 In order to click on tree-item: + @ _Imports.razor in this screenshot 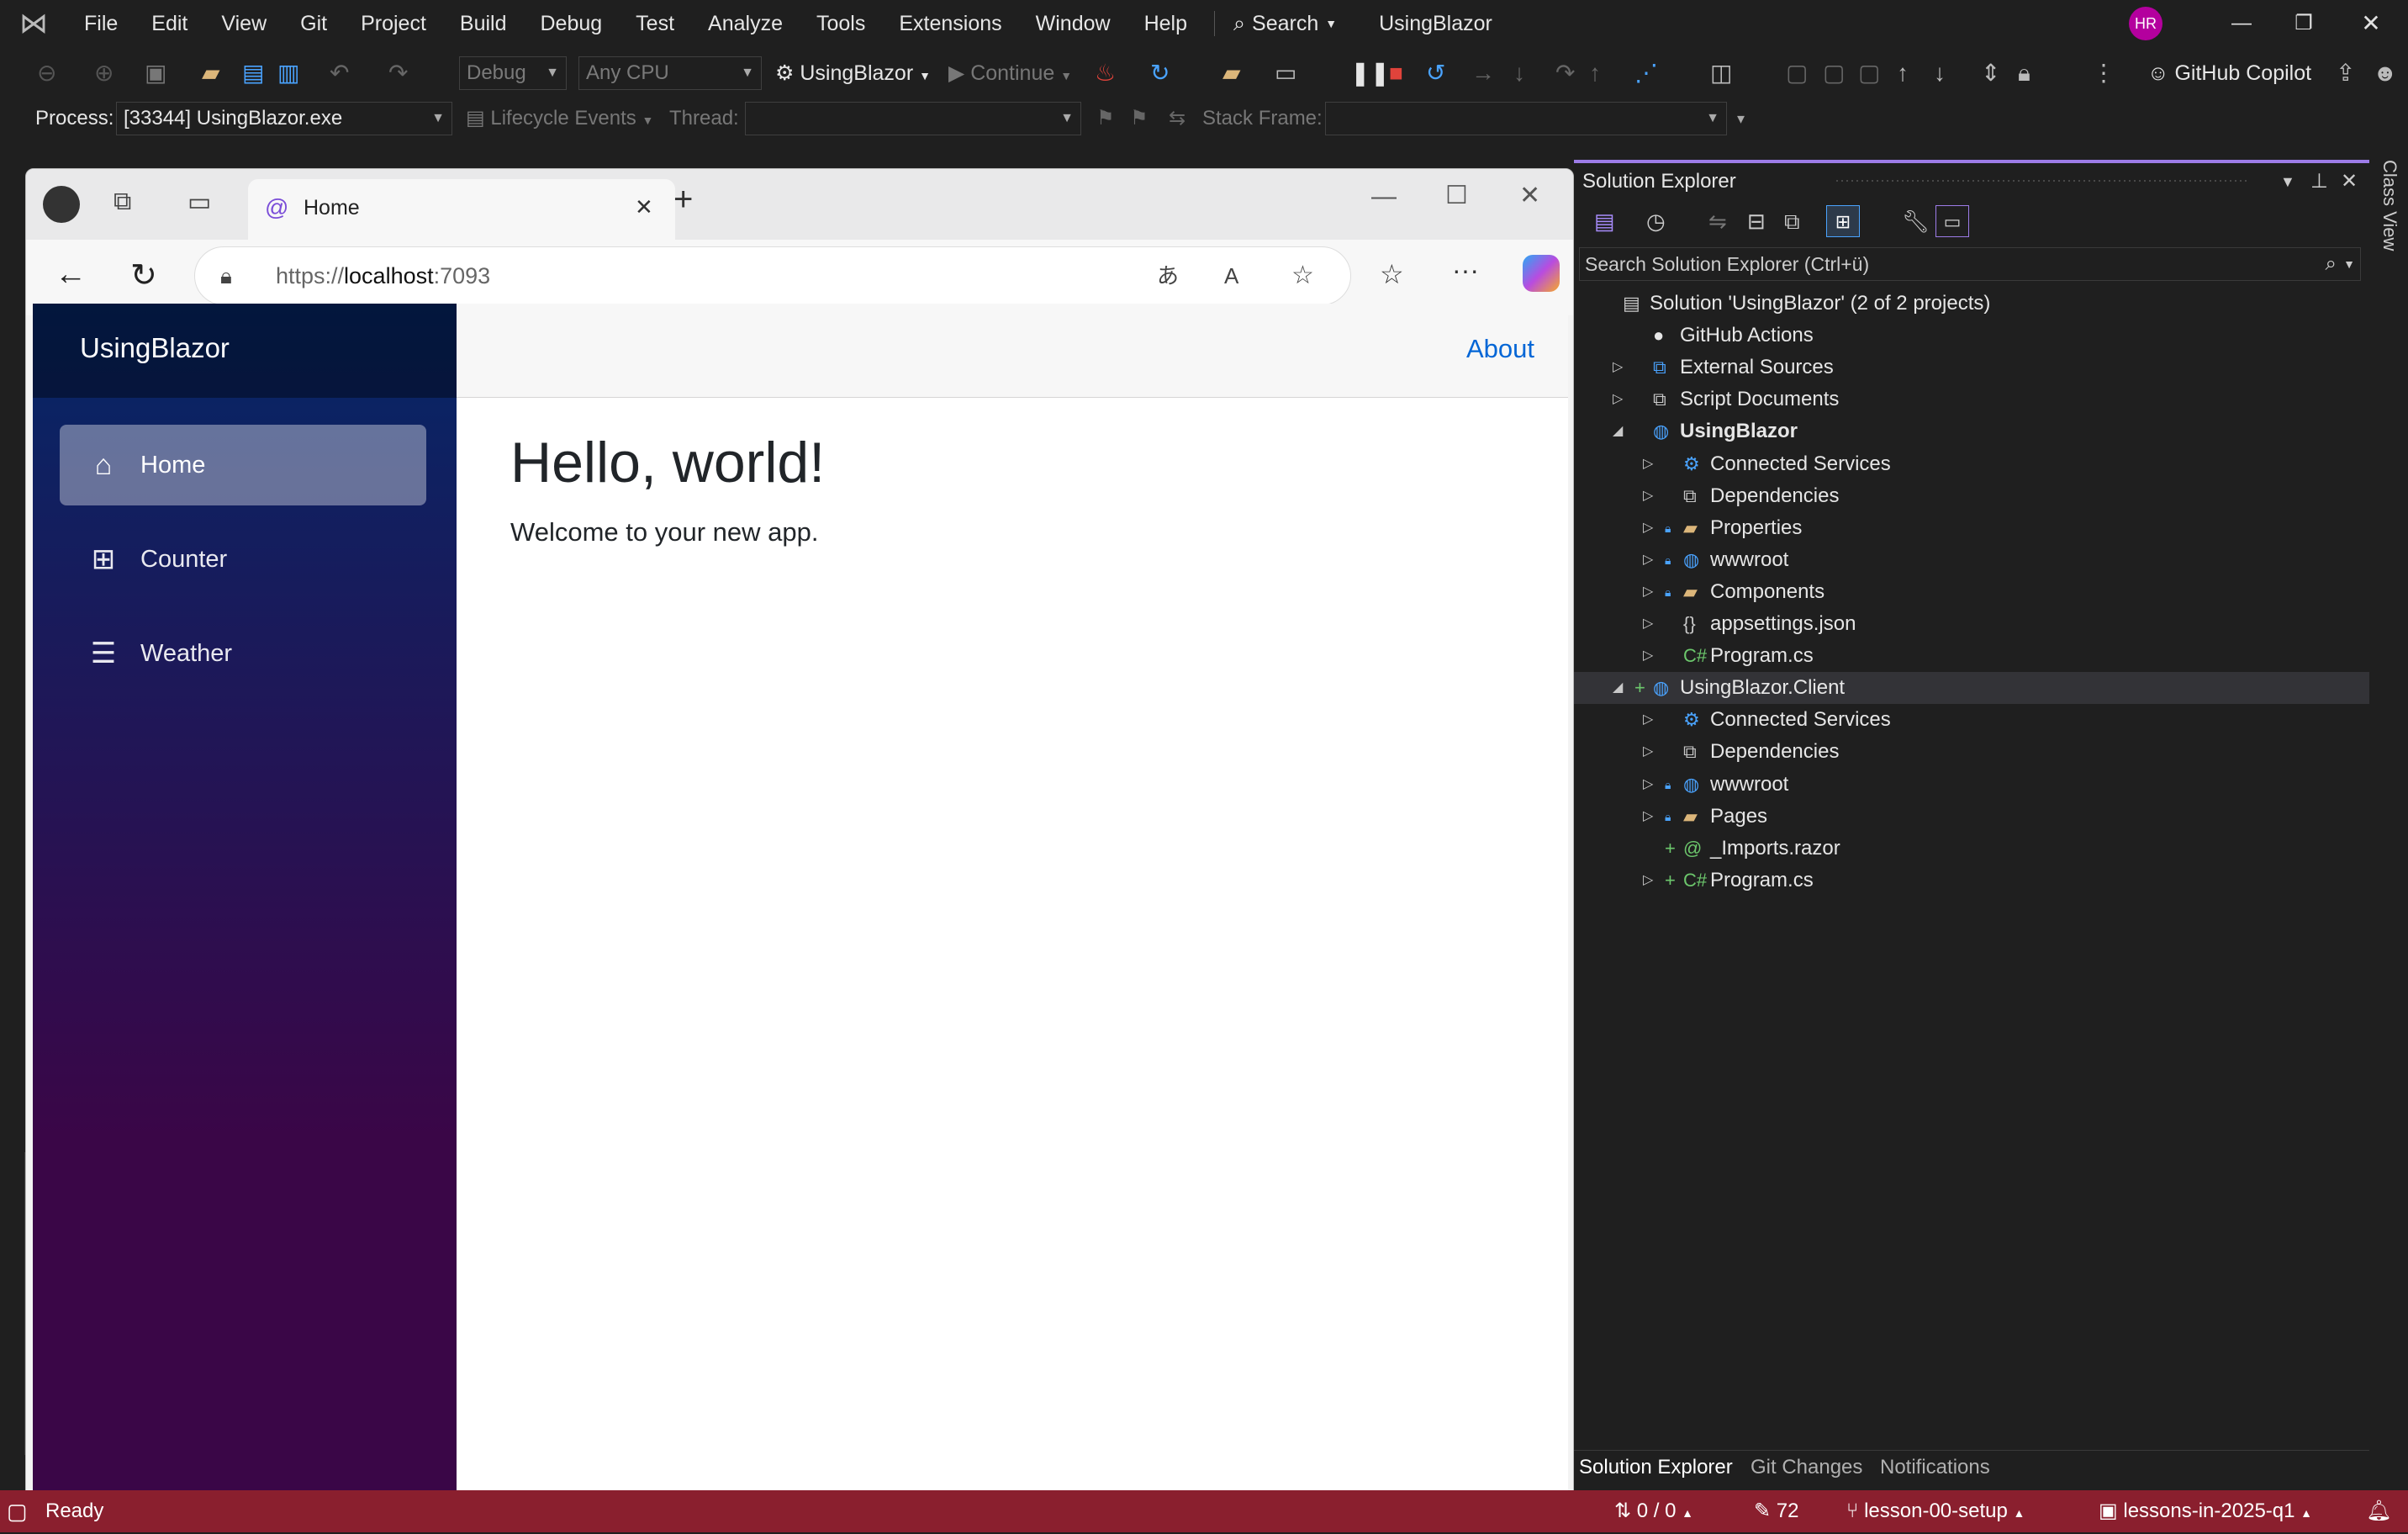, I will do `click(1971, 849)`.